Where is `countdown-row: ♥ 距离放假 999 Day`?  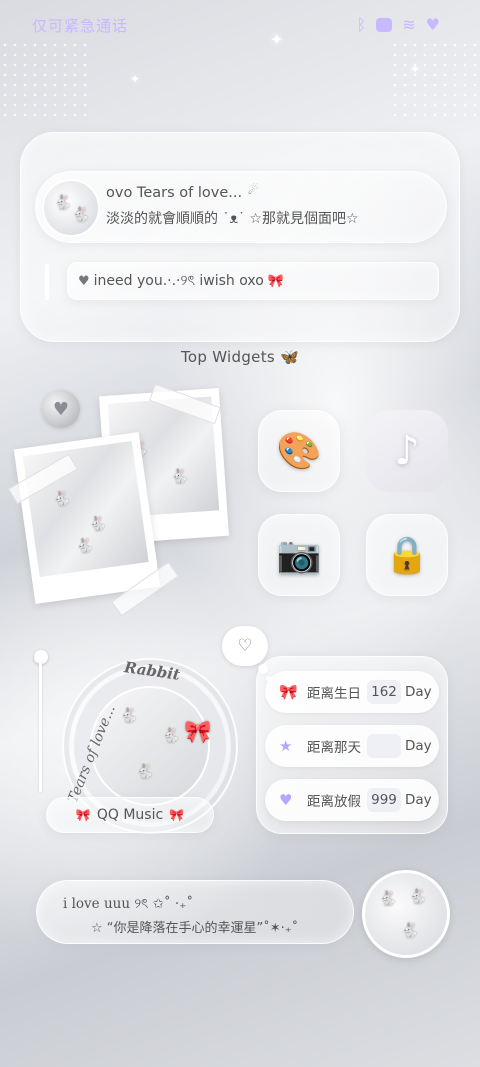 countdown-row: ♥ 距离放假 999 Day is located at coordinates (352, 800).